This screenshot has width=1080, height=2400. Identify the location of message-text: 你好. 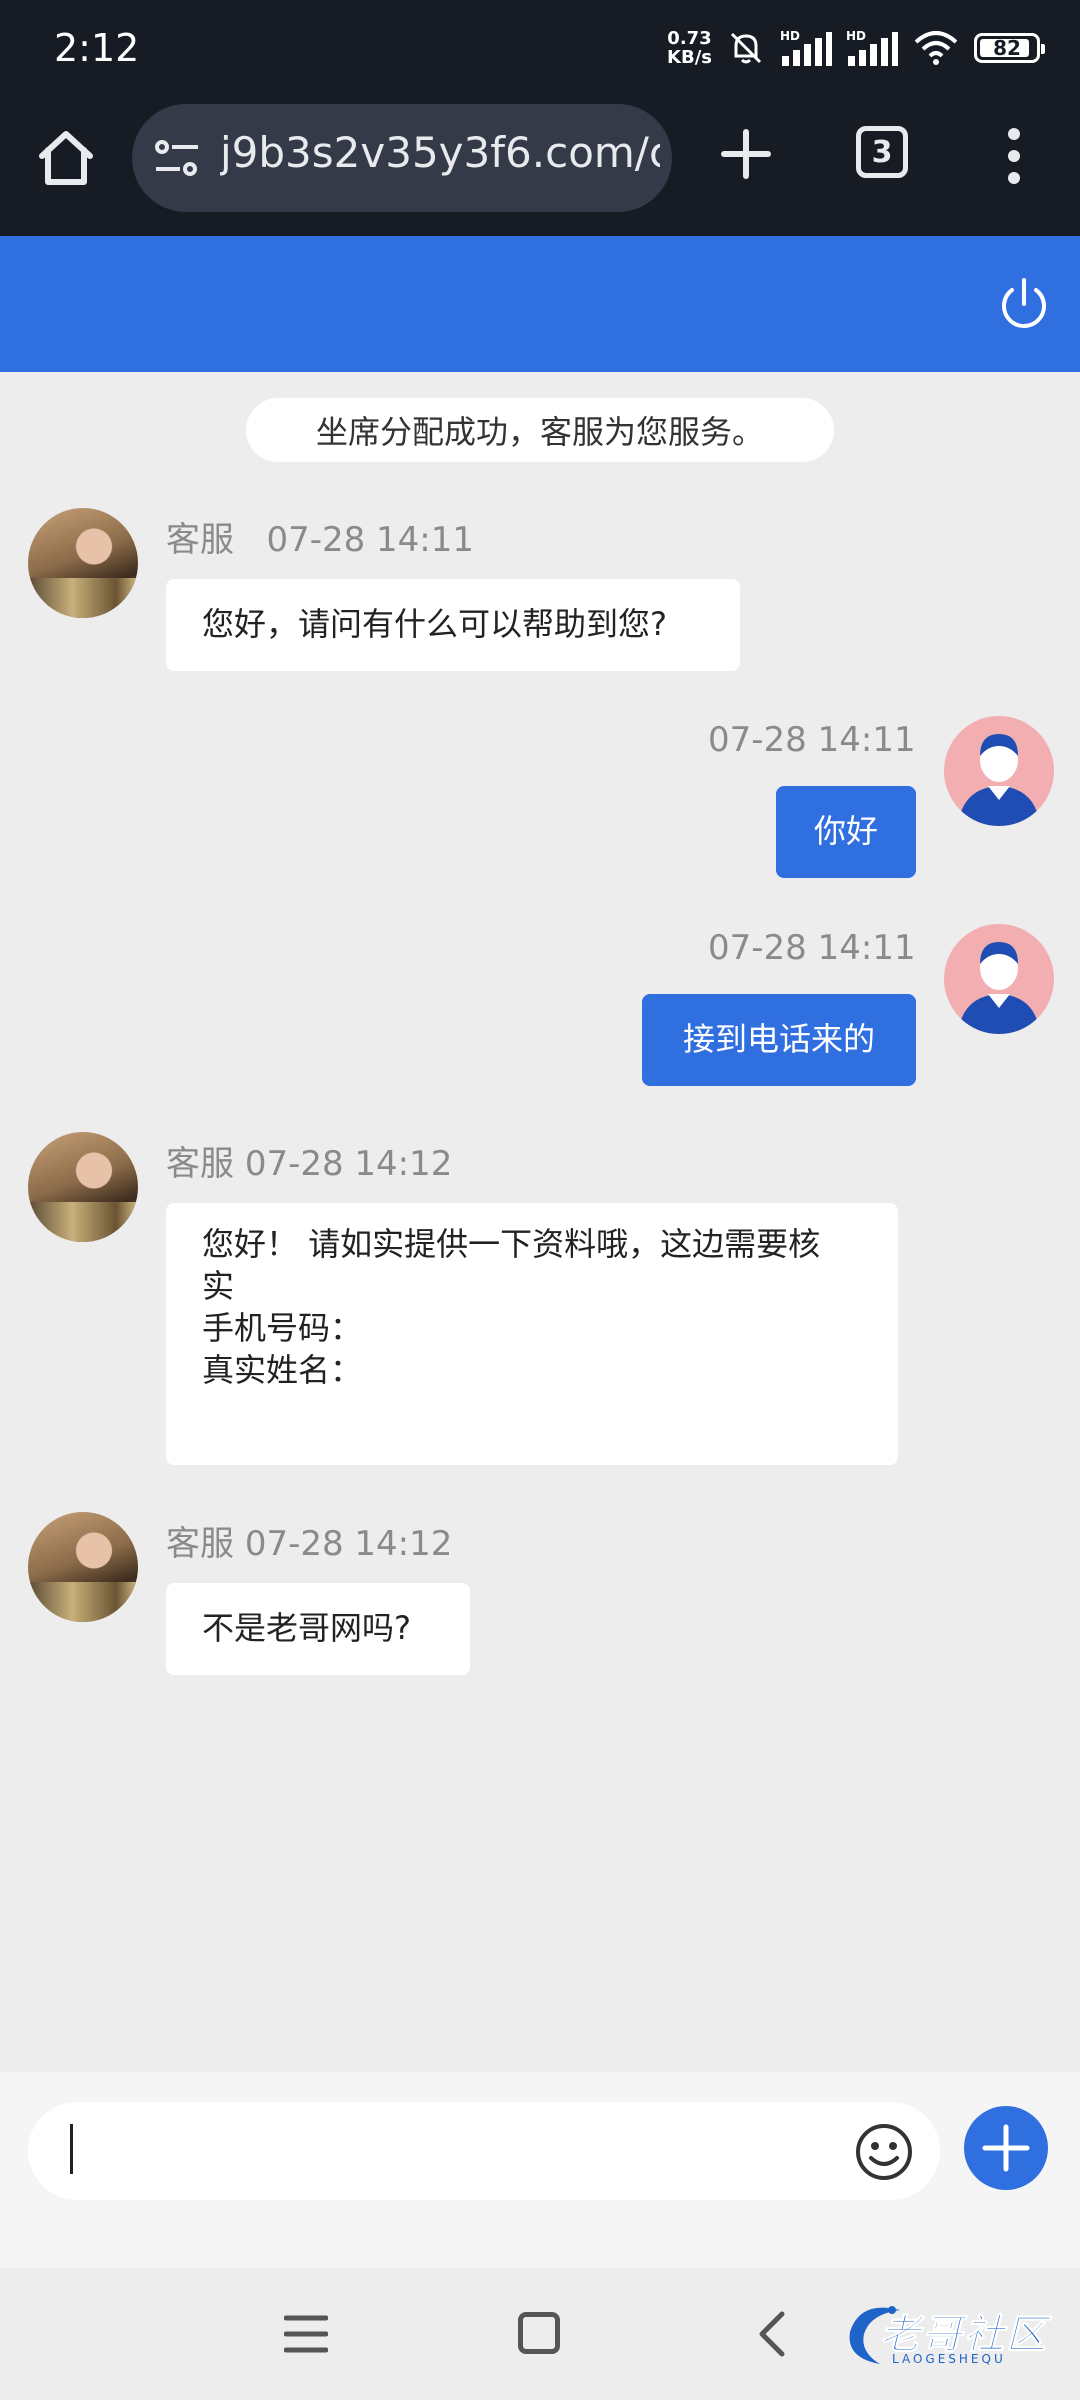
(845, 831).